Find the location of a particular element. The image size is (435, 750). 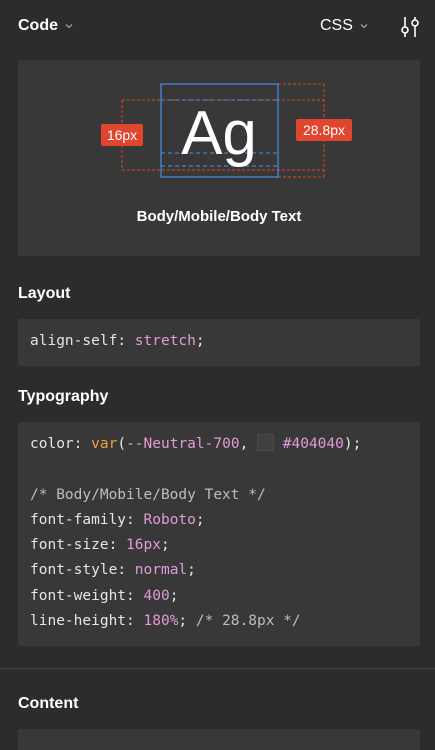

css-value: 400 is located at coordinates (156, 595).